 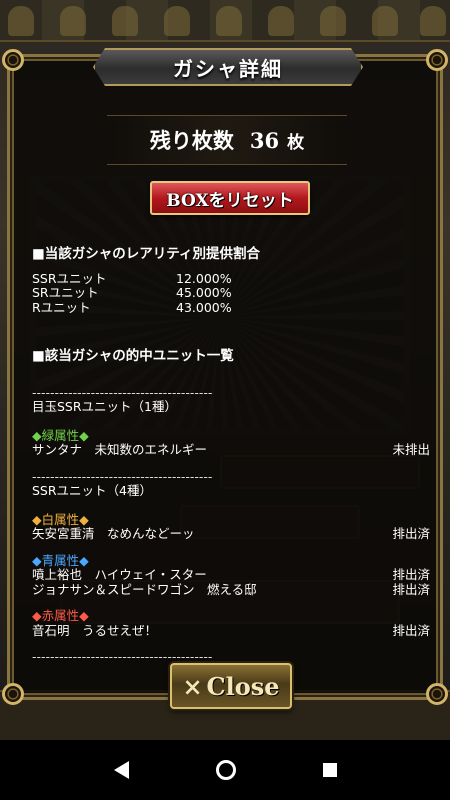 I want to click on ssr-heading: SSRユニット（4種）, so click(x=92, y=490).